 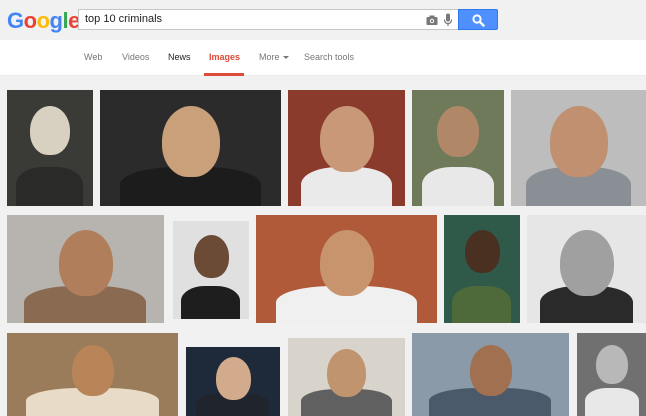 I want to click on tab-more: More, so click(x=274, y=57).